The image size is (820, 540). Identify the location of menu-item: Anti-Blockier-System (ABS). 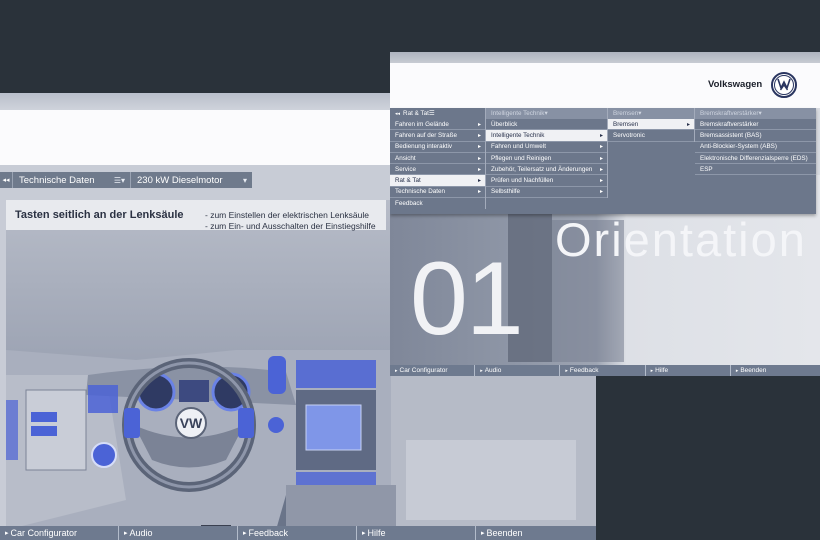
(755, 147).